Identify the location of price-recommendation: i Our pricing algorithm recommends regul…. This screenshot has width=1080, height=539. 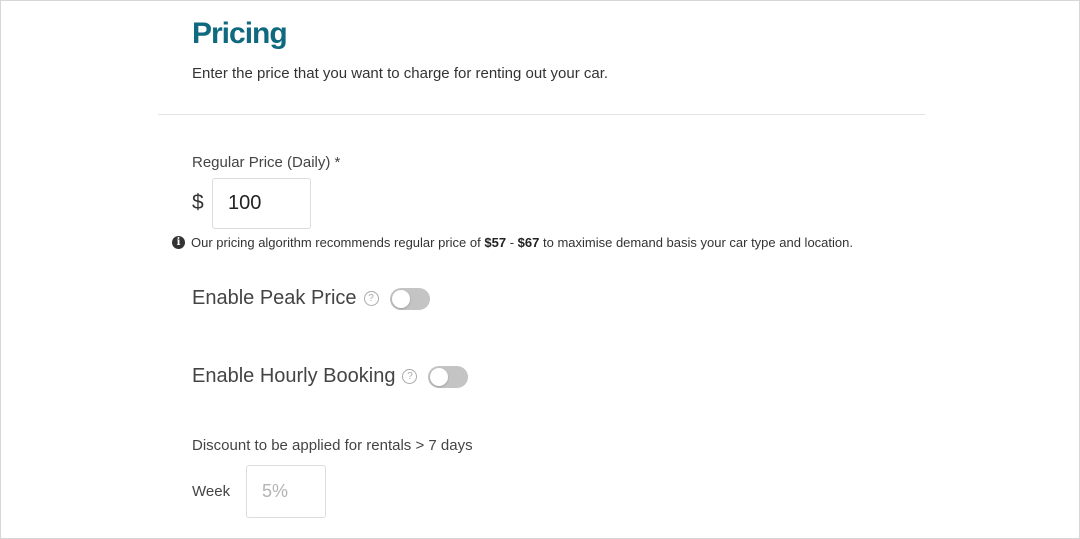
(512, 242).